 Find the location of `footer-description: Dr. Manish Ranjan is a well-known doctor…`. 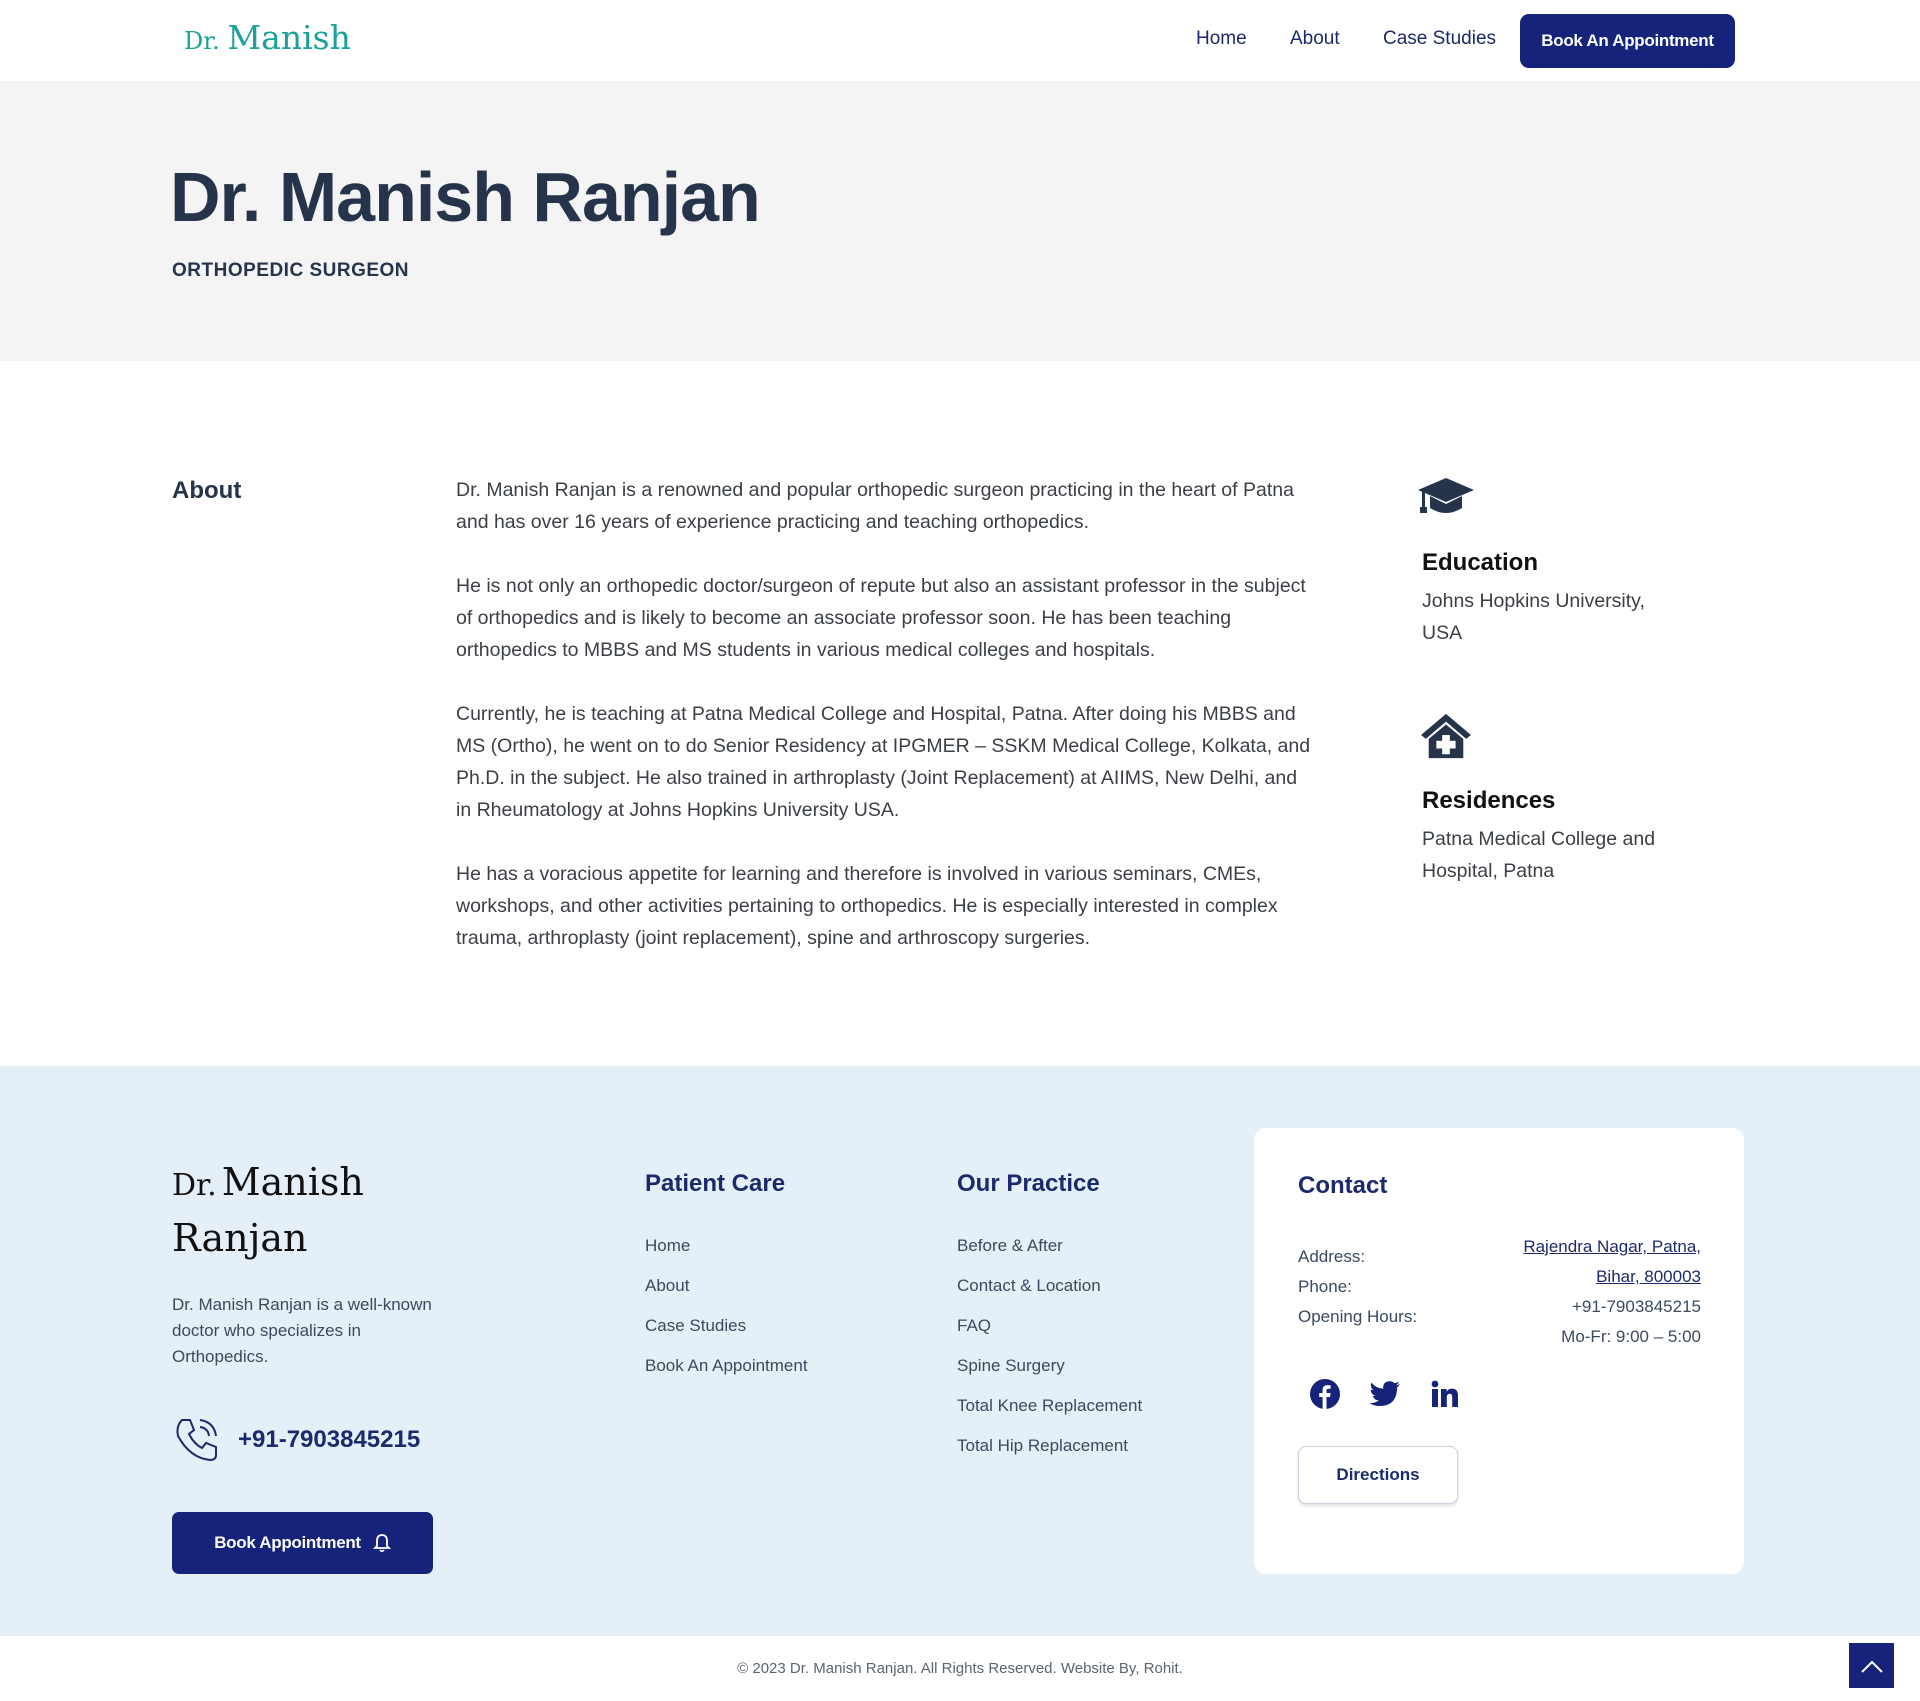

footer-description: Dr. Manish Ranjan is a well-known doctor… is located at coordinates (302, 1330).